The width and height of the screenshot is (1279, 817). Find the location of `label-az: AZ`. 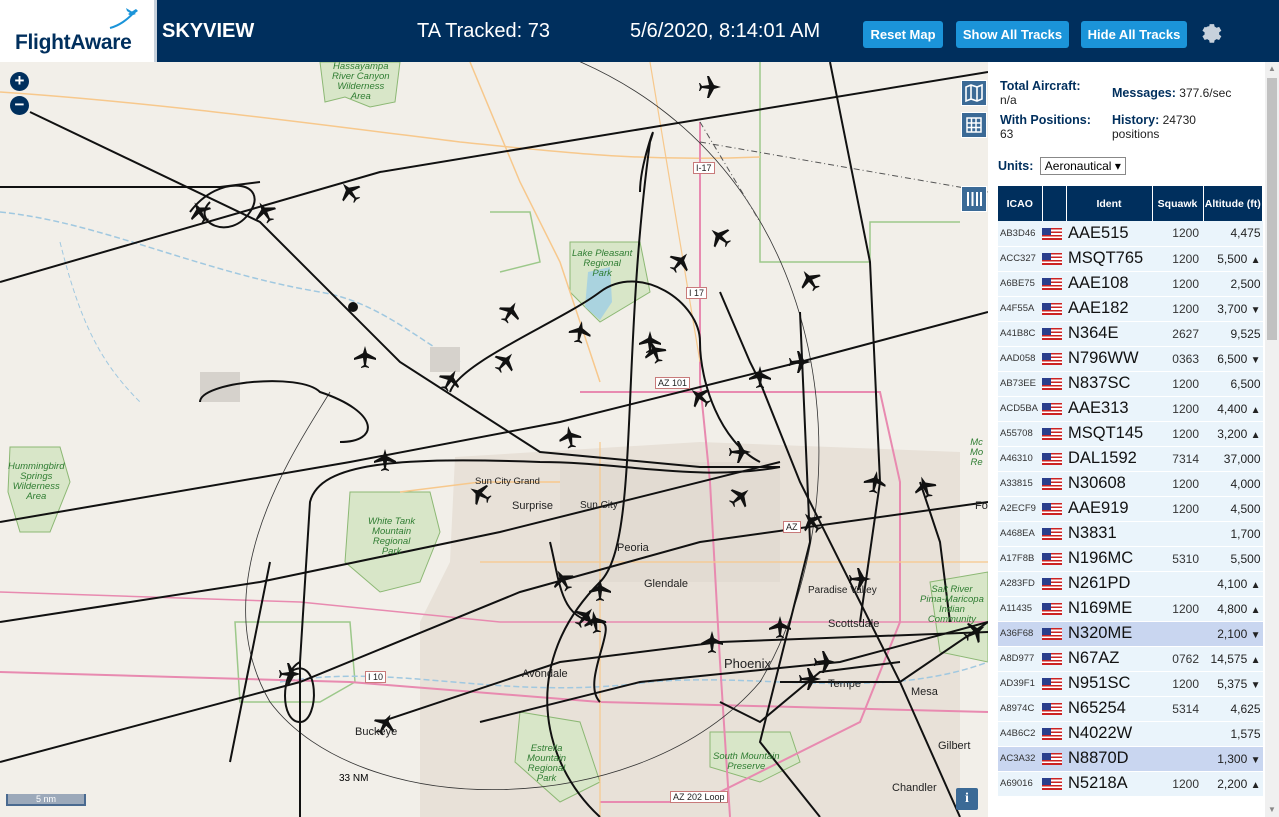

label-az: AZ is located at coordinates (792, 527).